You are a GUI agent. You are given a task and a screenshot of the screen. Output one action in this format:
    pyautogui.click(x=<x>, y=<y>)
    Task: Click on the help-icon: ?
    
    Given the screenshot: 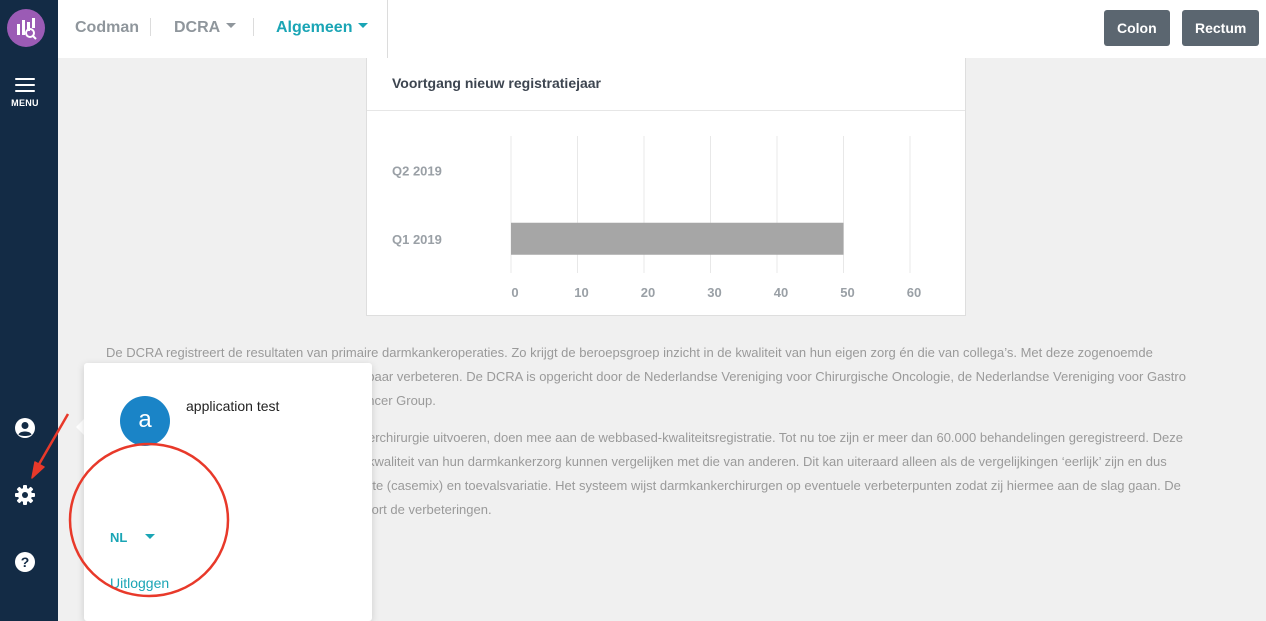 What is the action you would take?
    pyautogui.click(x=25, y=562)
    